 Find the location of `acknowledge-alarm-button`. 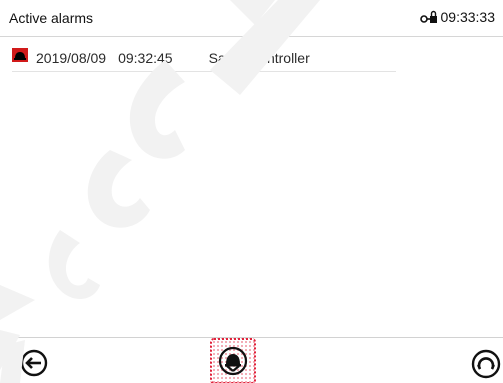

acknowledge-alarm-button is located at coordinates (233, 360).